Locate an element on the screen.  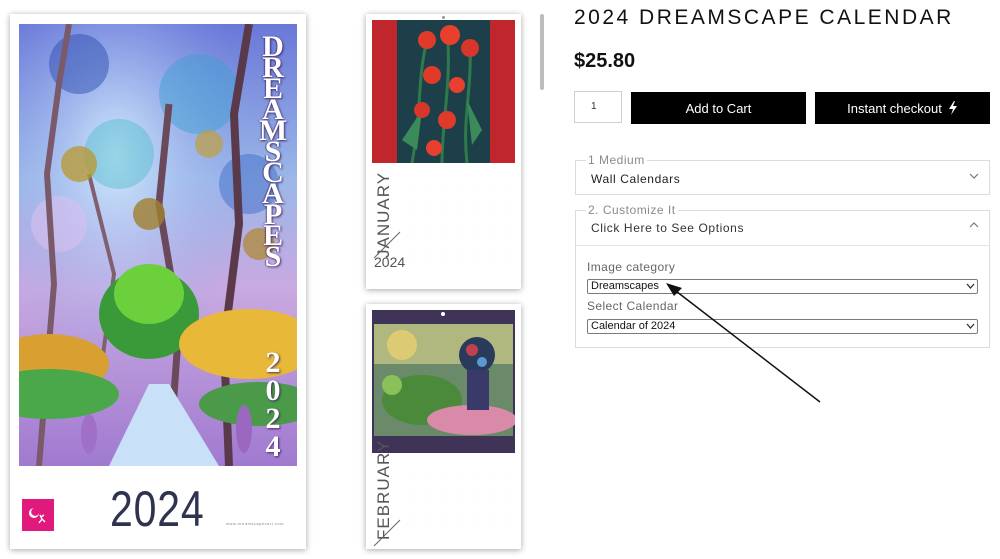
january-artwork is located at coordinates (443, 92).